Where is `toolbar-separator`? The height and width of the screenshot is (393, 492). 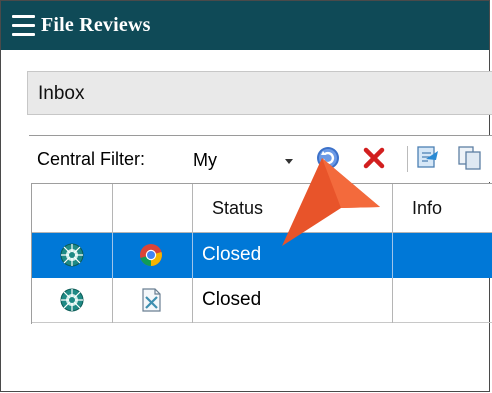 toolbar-separator is located at coordinates (407, 159).